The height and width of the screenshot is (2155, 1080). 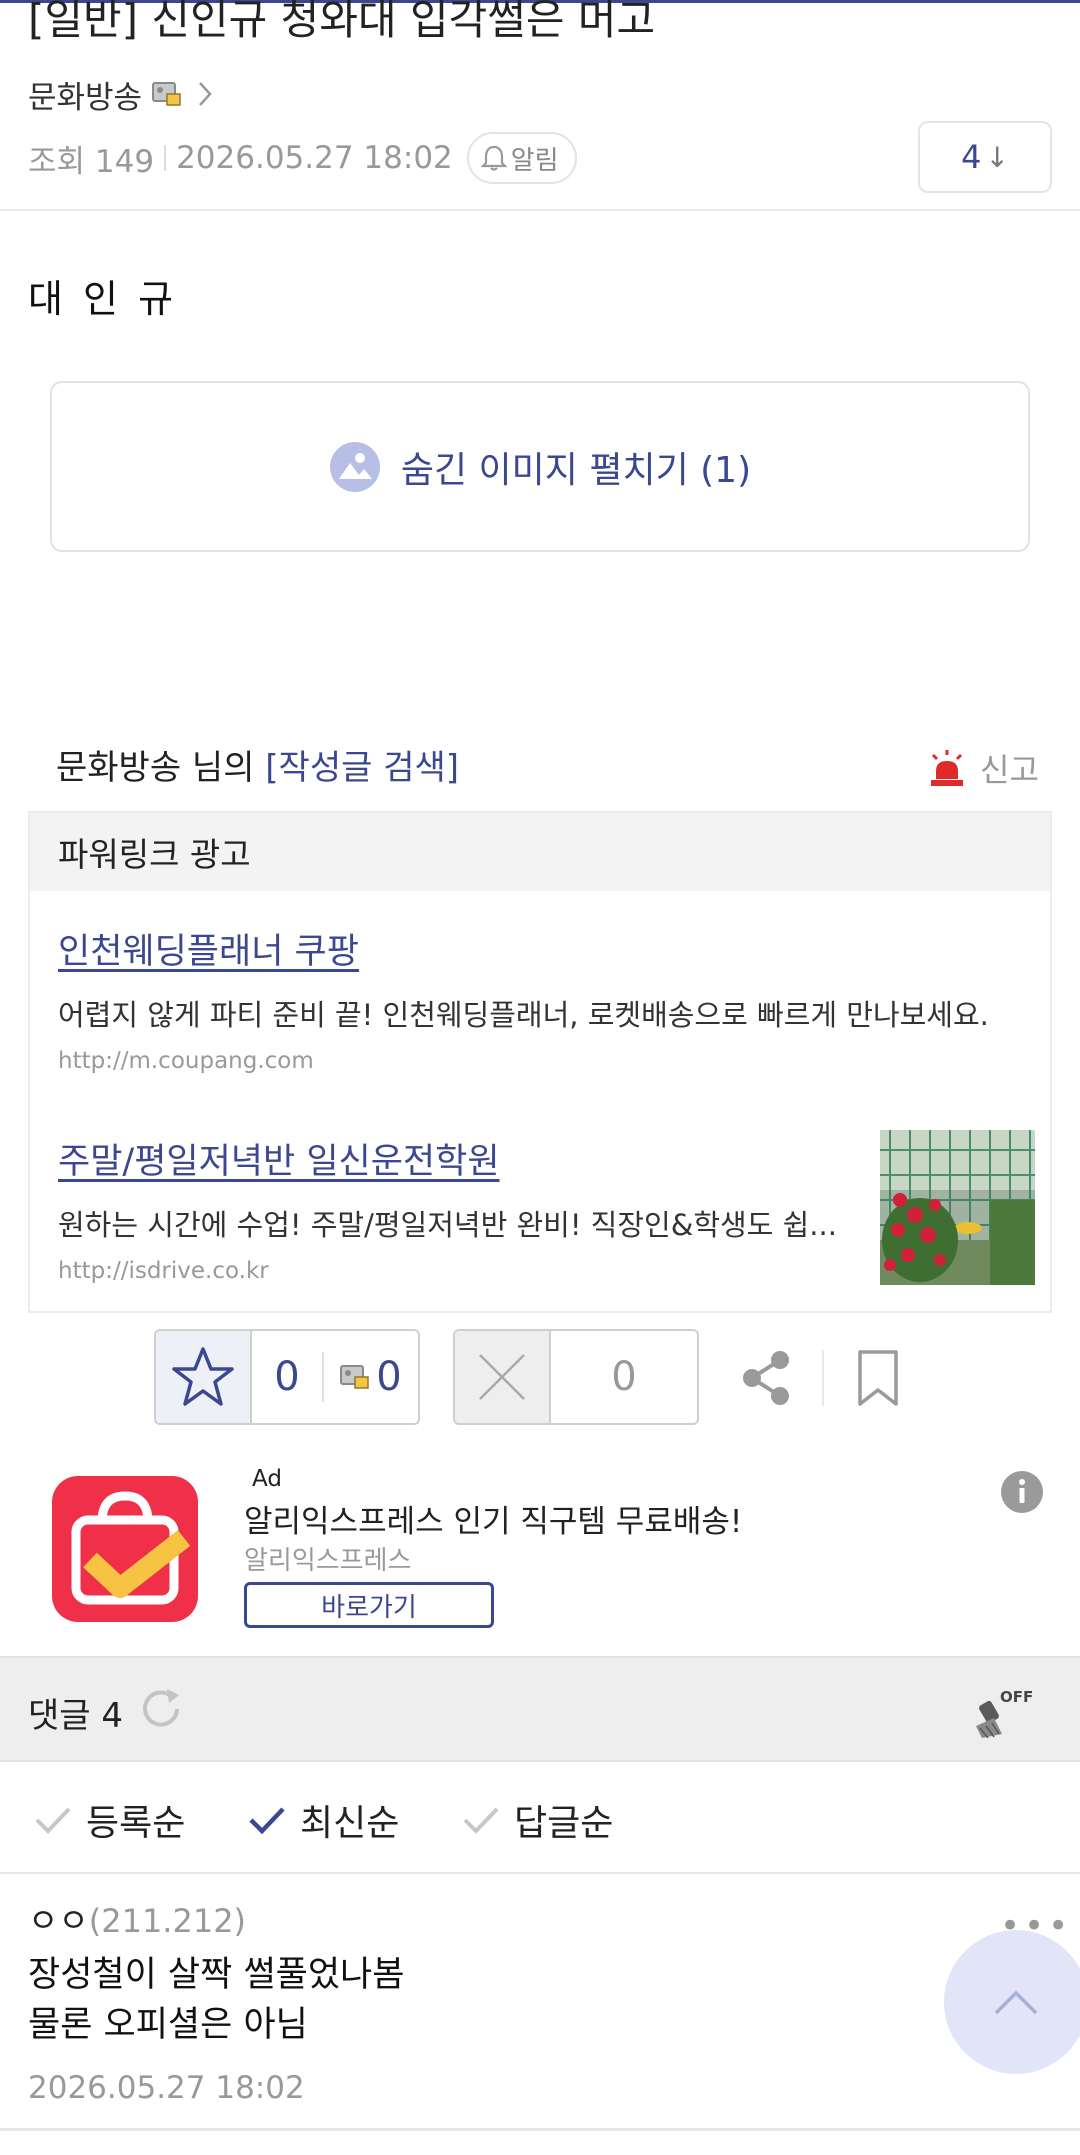 I want to click on bell-icon, so click(x=493, y=158).